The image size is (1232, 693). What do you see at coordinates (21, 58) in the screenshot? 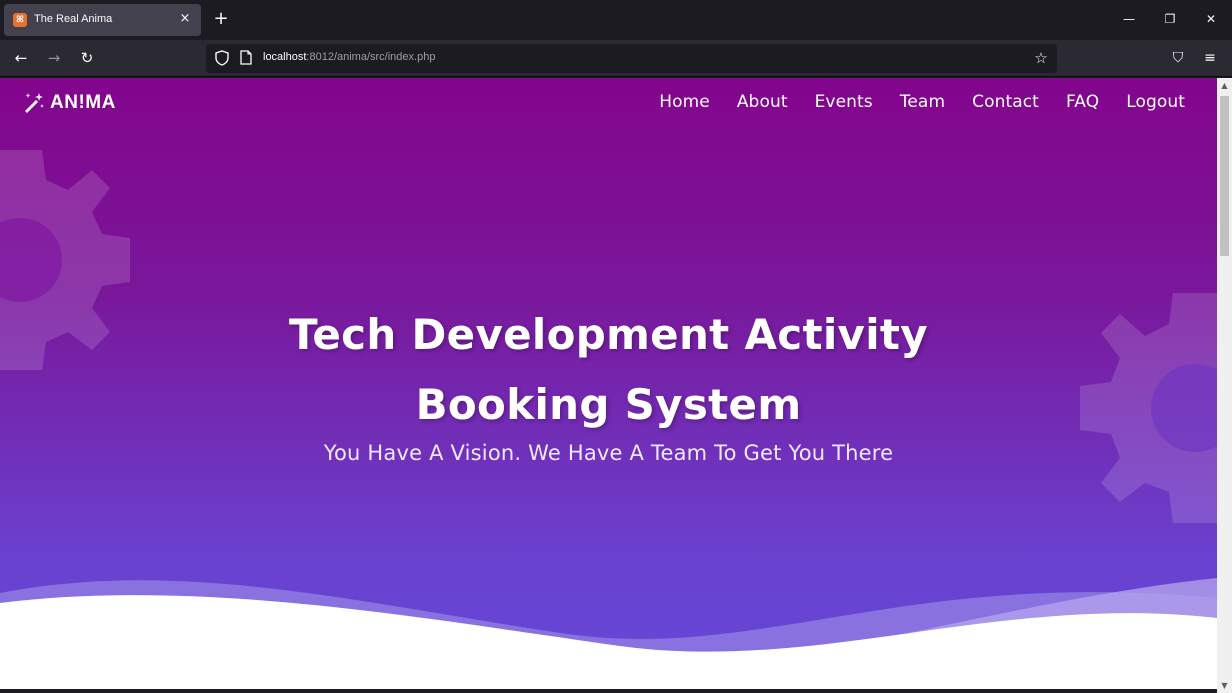
I see `back-button: ←` at bounding box center [21, 58].